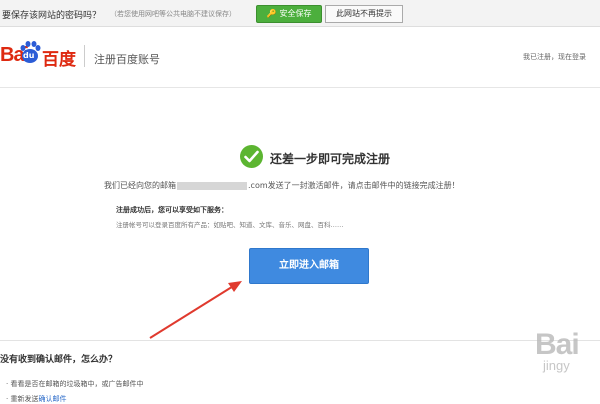 The width and height of the screenshot is (600, 404). I want to click on save-password-hint: （若您使用网吧等公共电脑不建议保存）, so click(173, 14).